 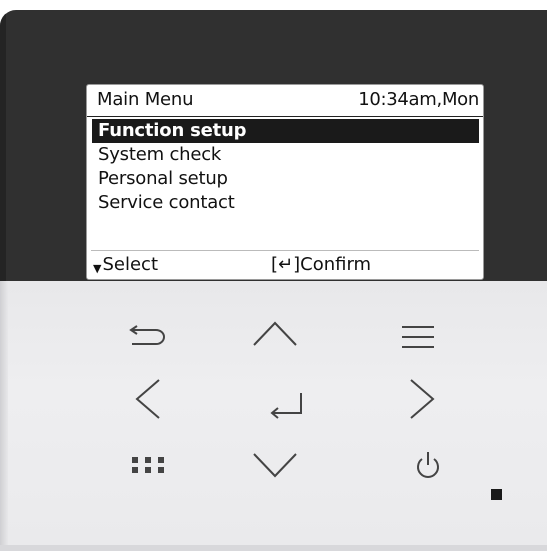 What do you see at coordinates (285, 250) in the screenshot?
I see `footer-divider` at bounding box center [285, 250].